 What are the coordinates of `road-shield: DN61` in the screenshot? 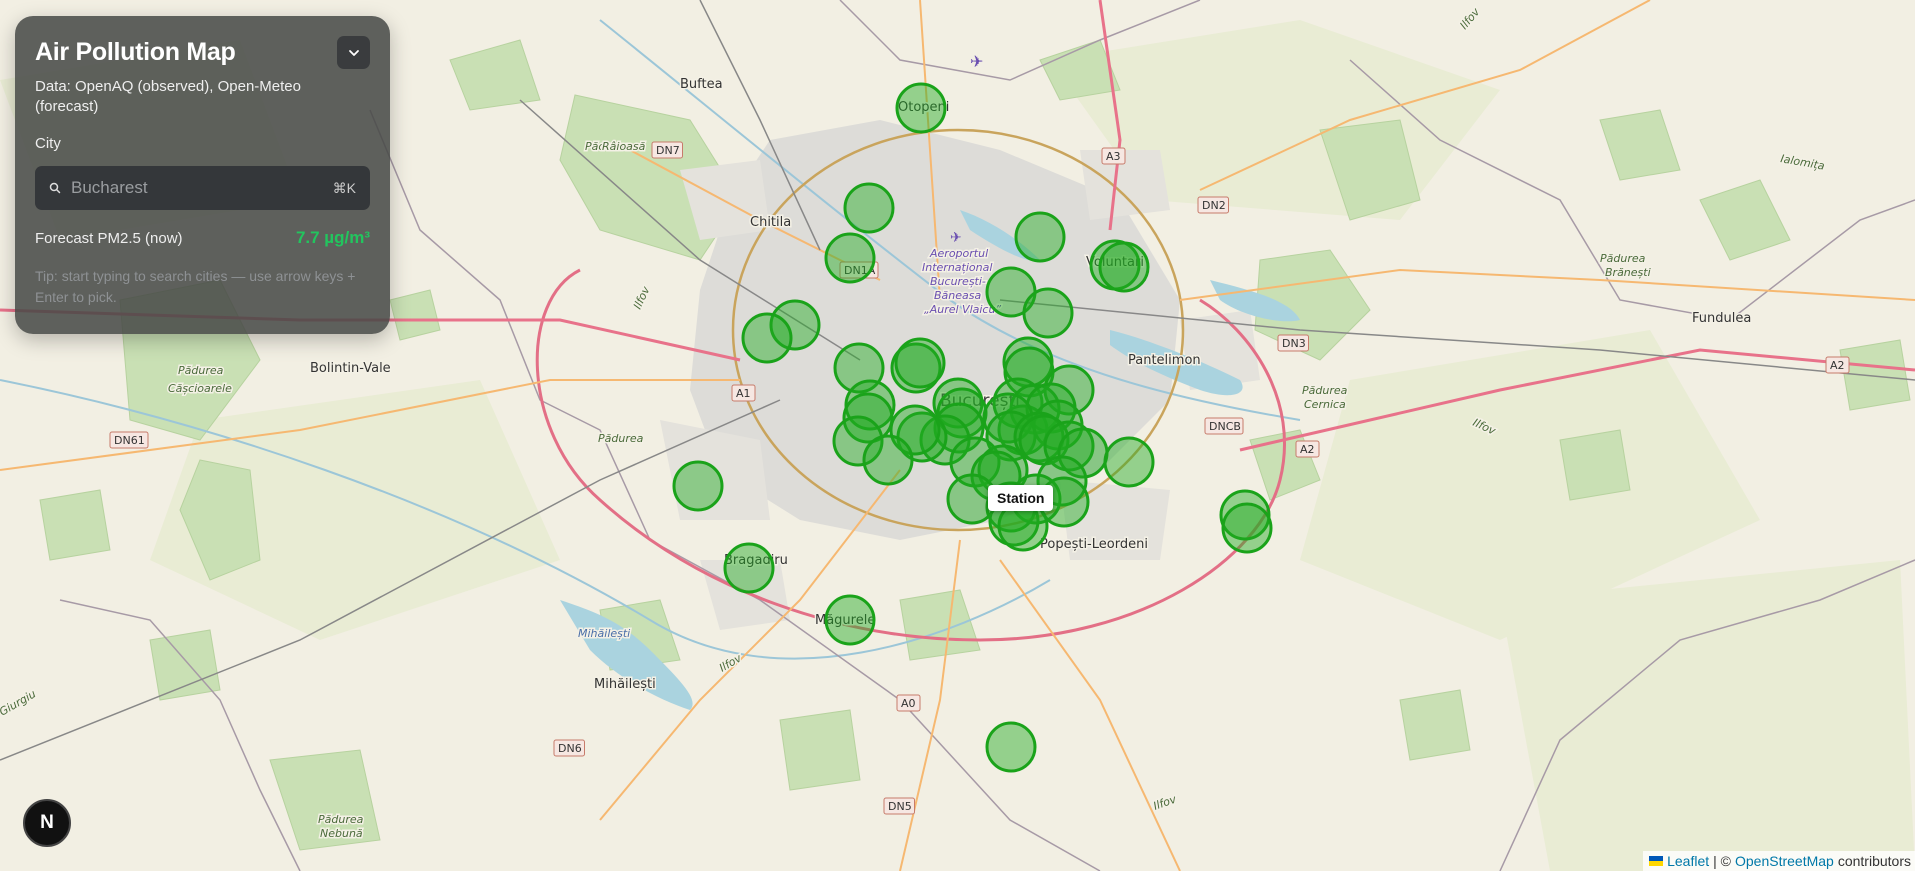 It's located at (129, 440).